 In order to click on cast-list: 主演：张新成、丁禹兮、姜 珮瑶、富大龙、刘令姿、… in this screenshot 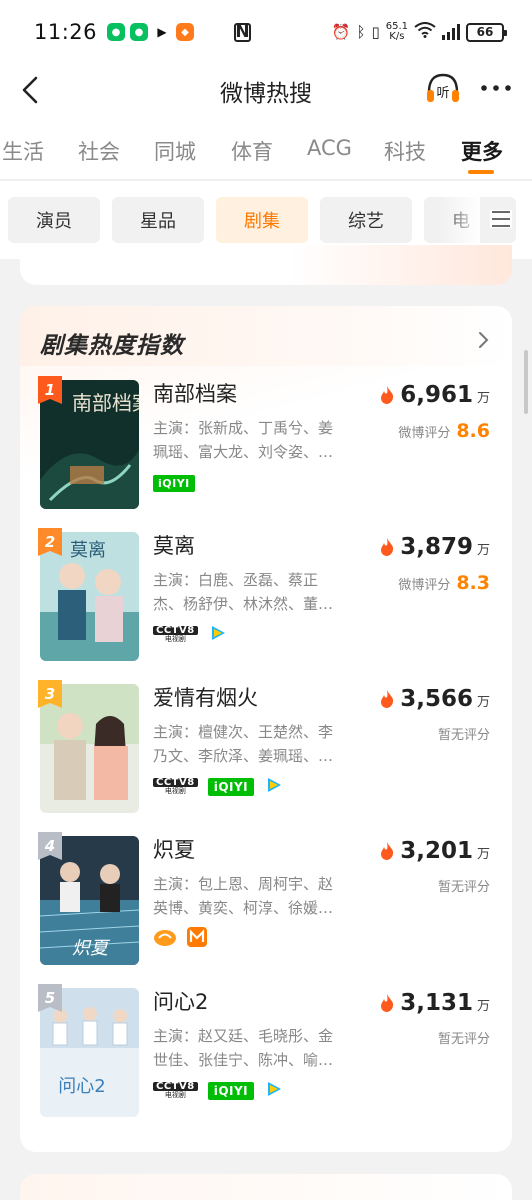, I will do `click(243, 440)`.